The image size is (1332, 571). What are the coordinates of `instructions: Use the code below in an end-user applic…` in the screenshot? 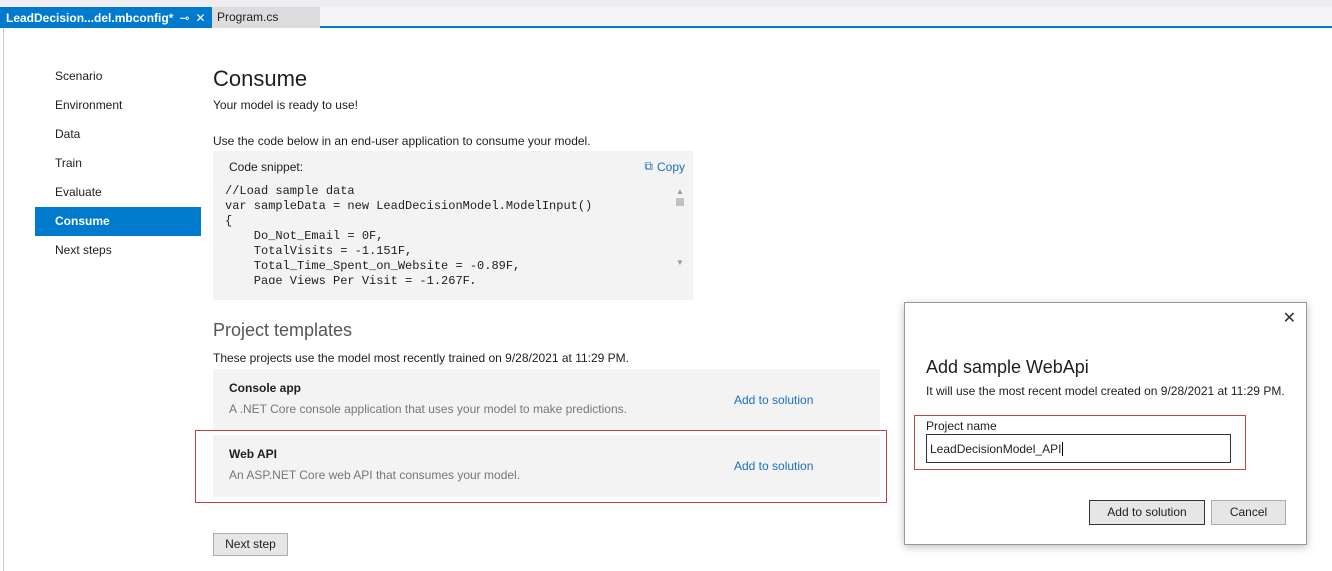 It's located at (402, 141).